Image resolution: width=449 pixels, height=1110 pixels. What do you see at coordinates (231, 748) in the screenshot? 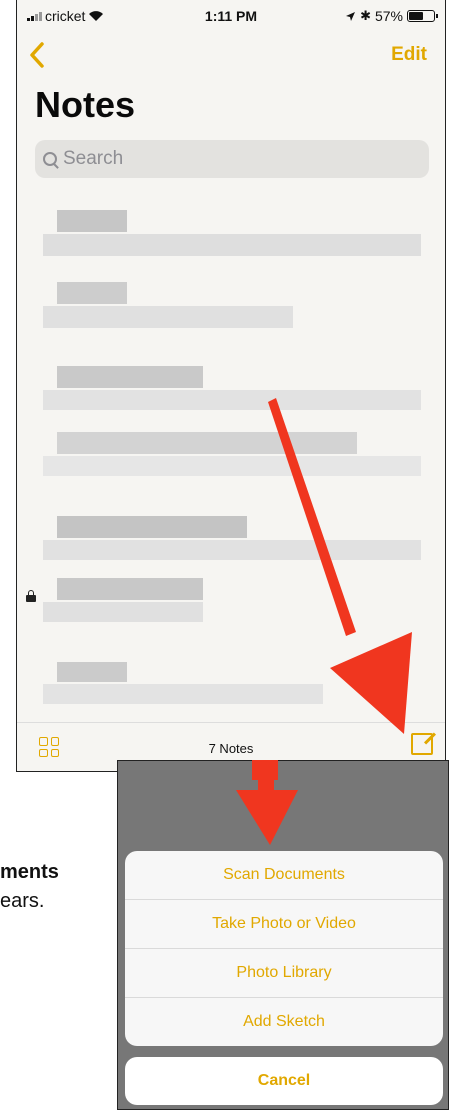
I see `notes-count: 7 Notes` at bounding box center [231, 748].